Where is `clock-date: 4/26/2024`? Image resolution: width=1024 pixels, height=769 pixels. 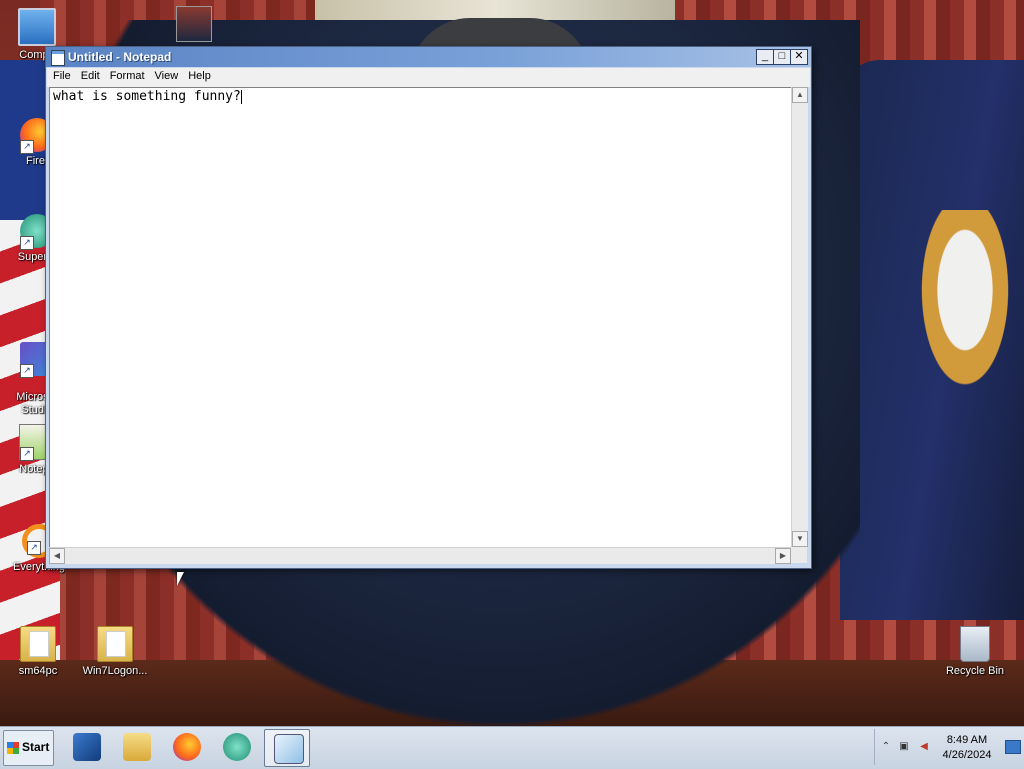 clock-date: 4/26/2024 is located at coordinates (967, 755).